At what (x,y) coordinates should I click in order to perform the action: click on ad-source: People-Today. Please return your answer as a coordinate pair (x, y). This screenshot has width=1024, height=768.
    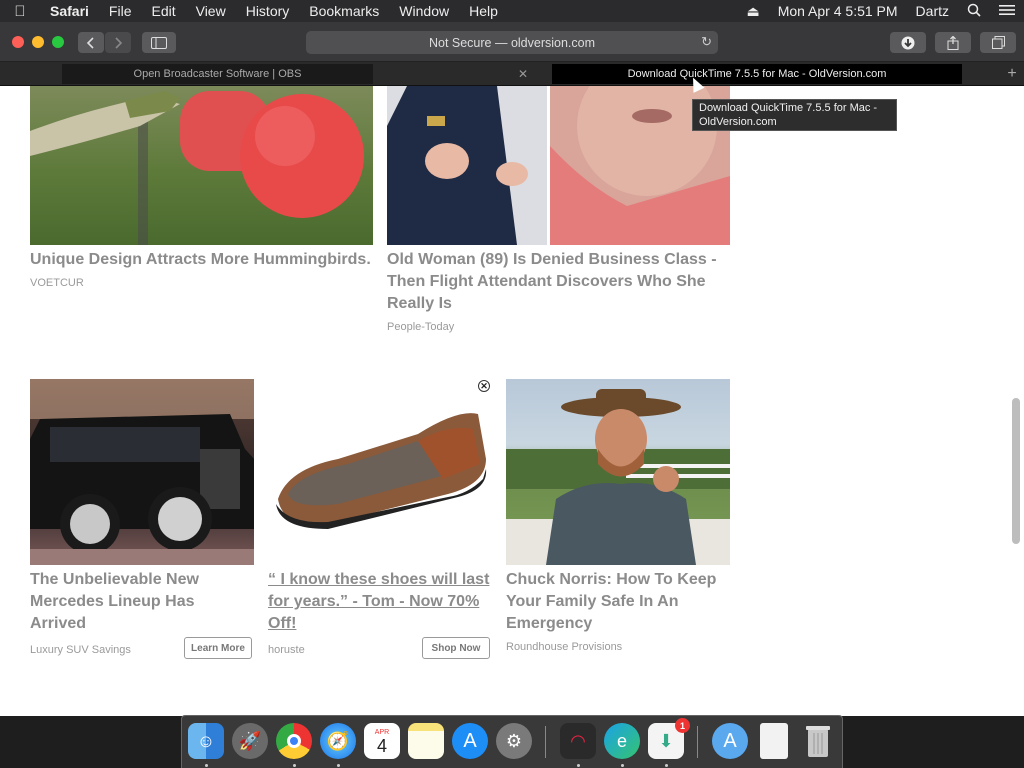
    Looking at the image, I should click on (420, 327).